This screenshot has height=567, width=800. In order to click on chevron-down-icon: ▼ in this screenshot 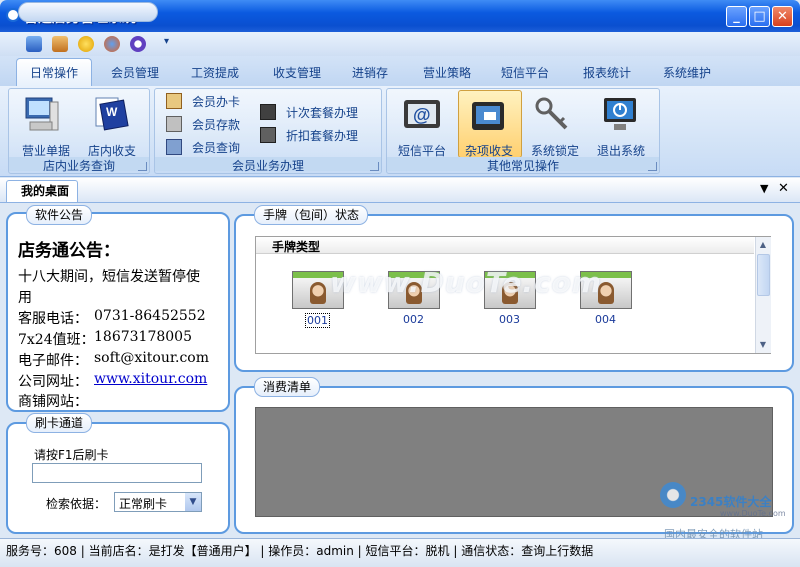, I will do `click(193, 502)`.